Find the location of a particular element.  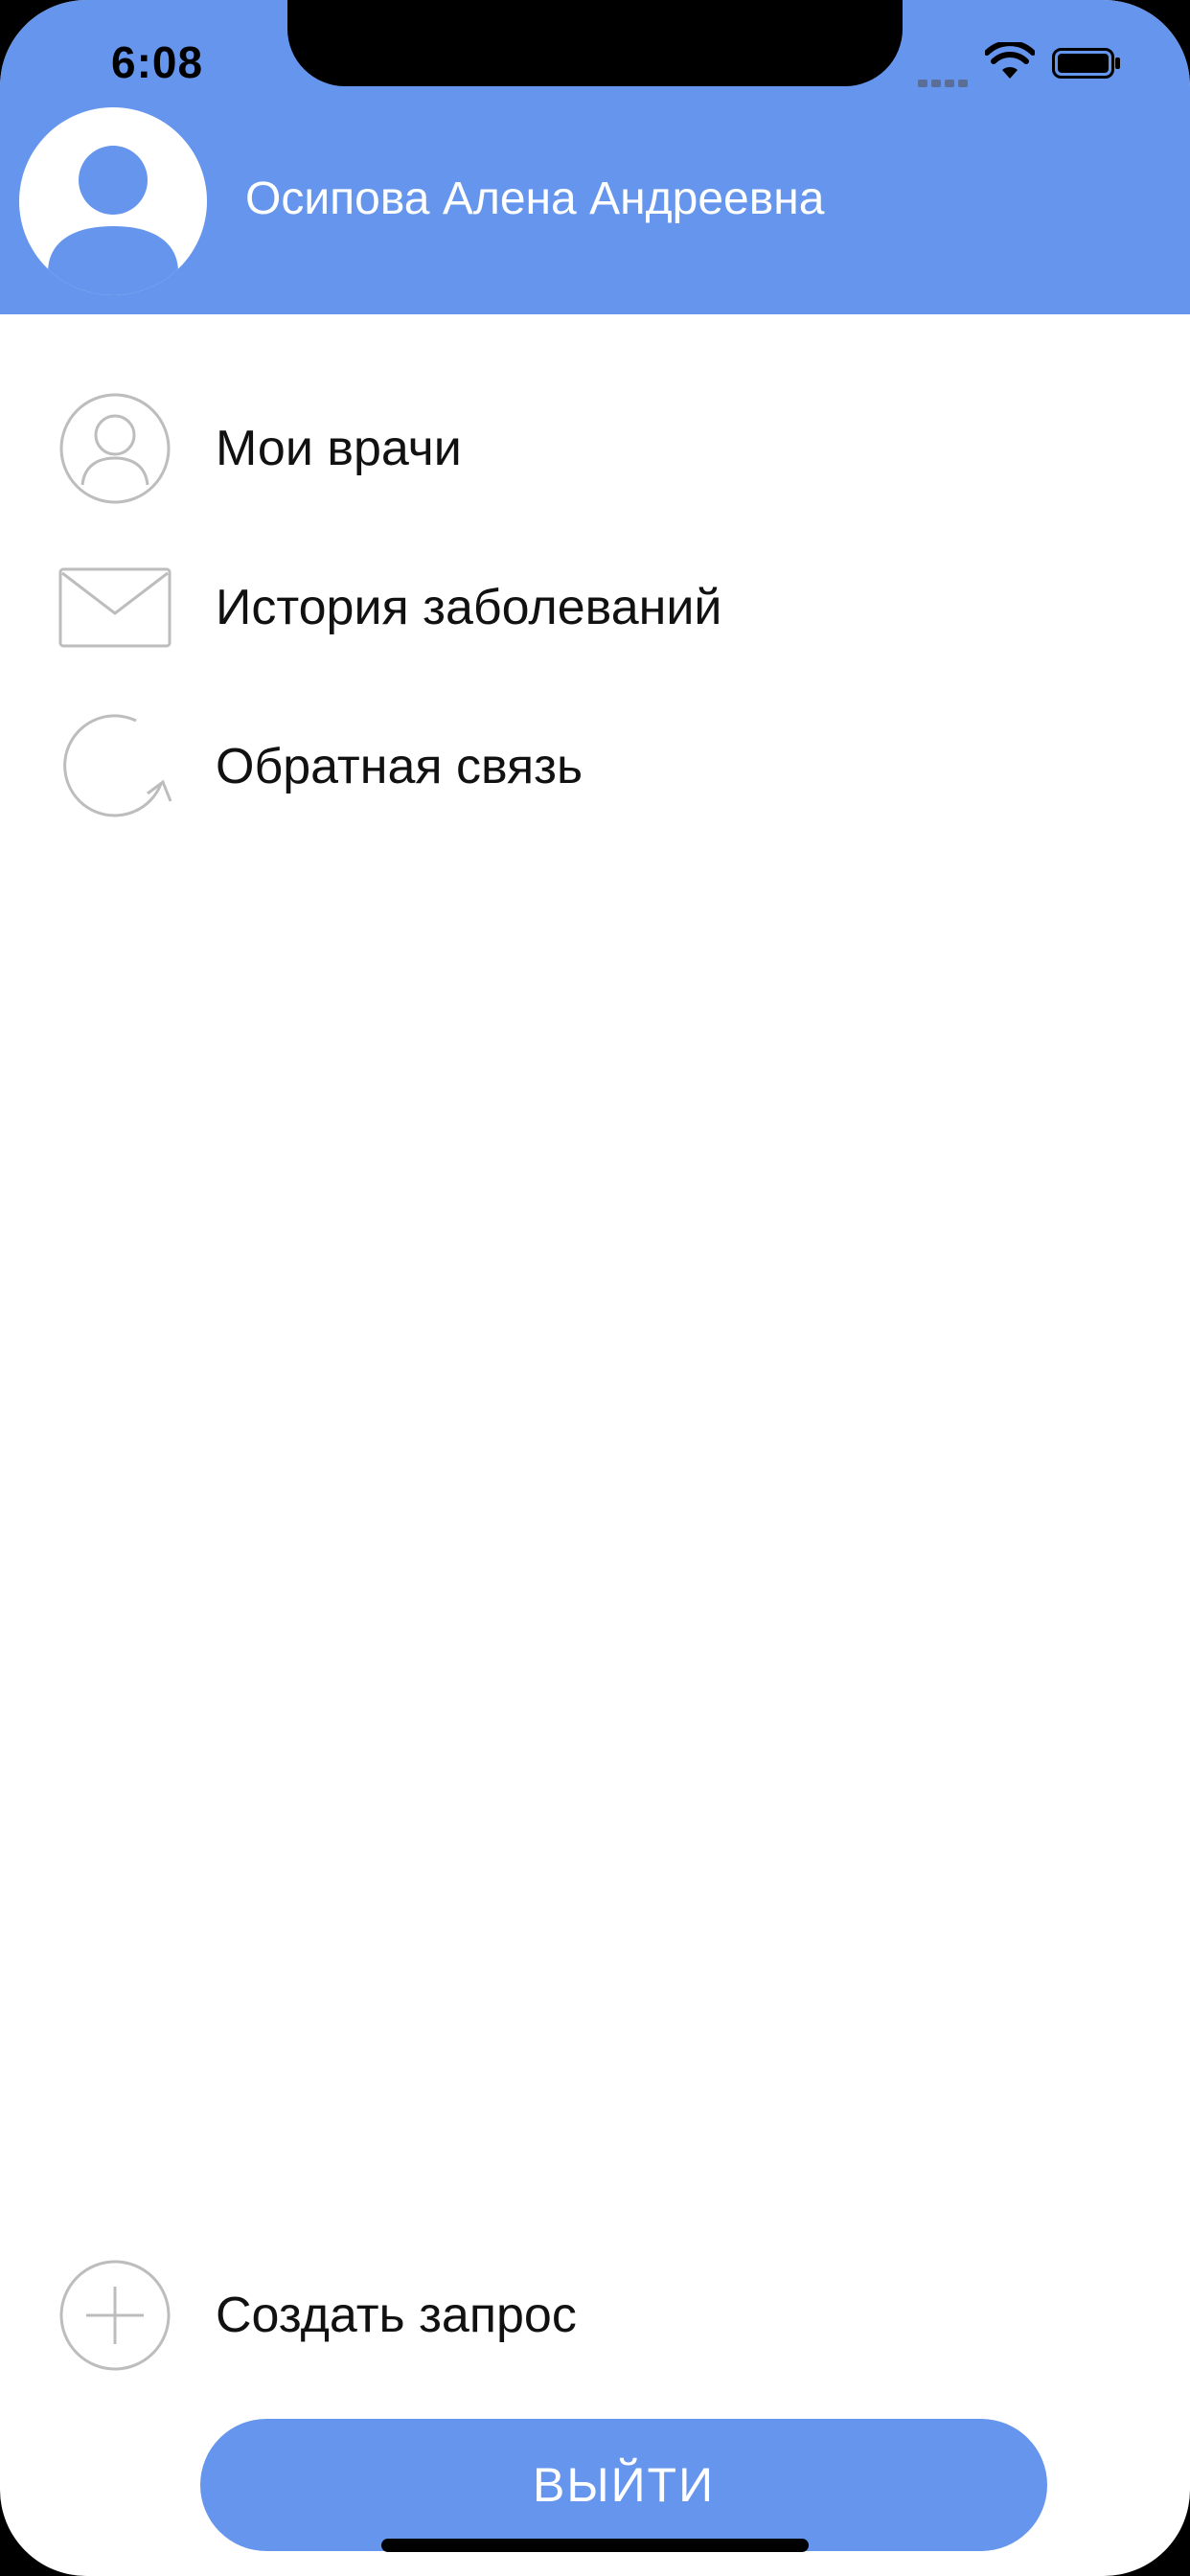

wifi-icon is located at coordinates (1010, 60).